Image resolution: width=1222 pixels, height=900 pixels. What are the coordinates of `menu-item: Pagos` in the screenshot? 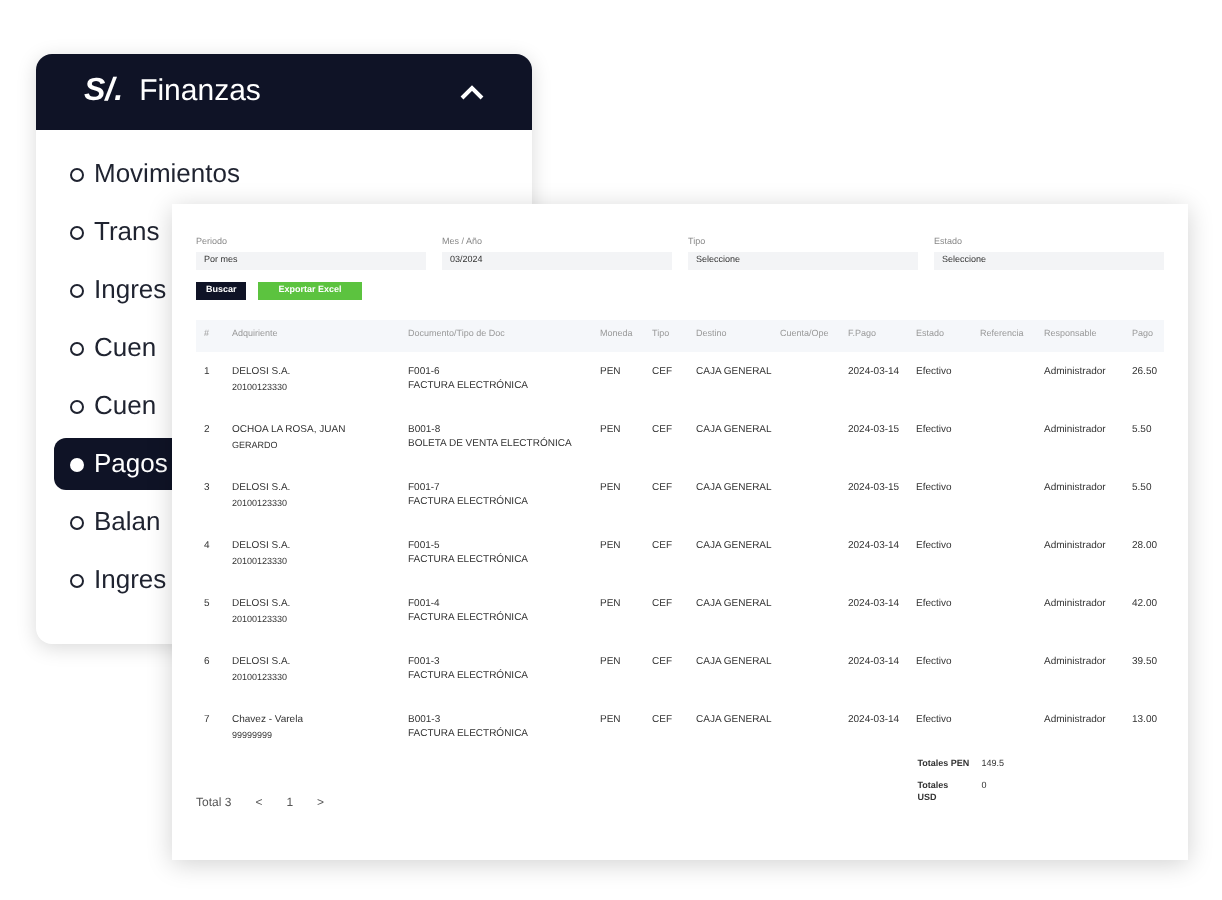 It's located at (113, 464).